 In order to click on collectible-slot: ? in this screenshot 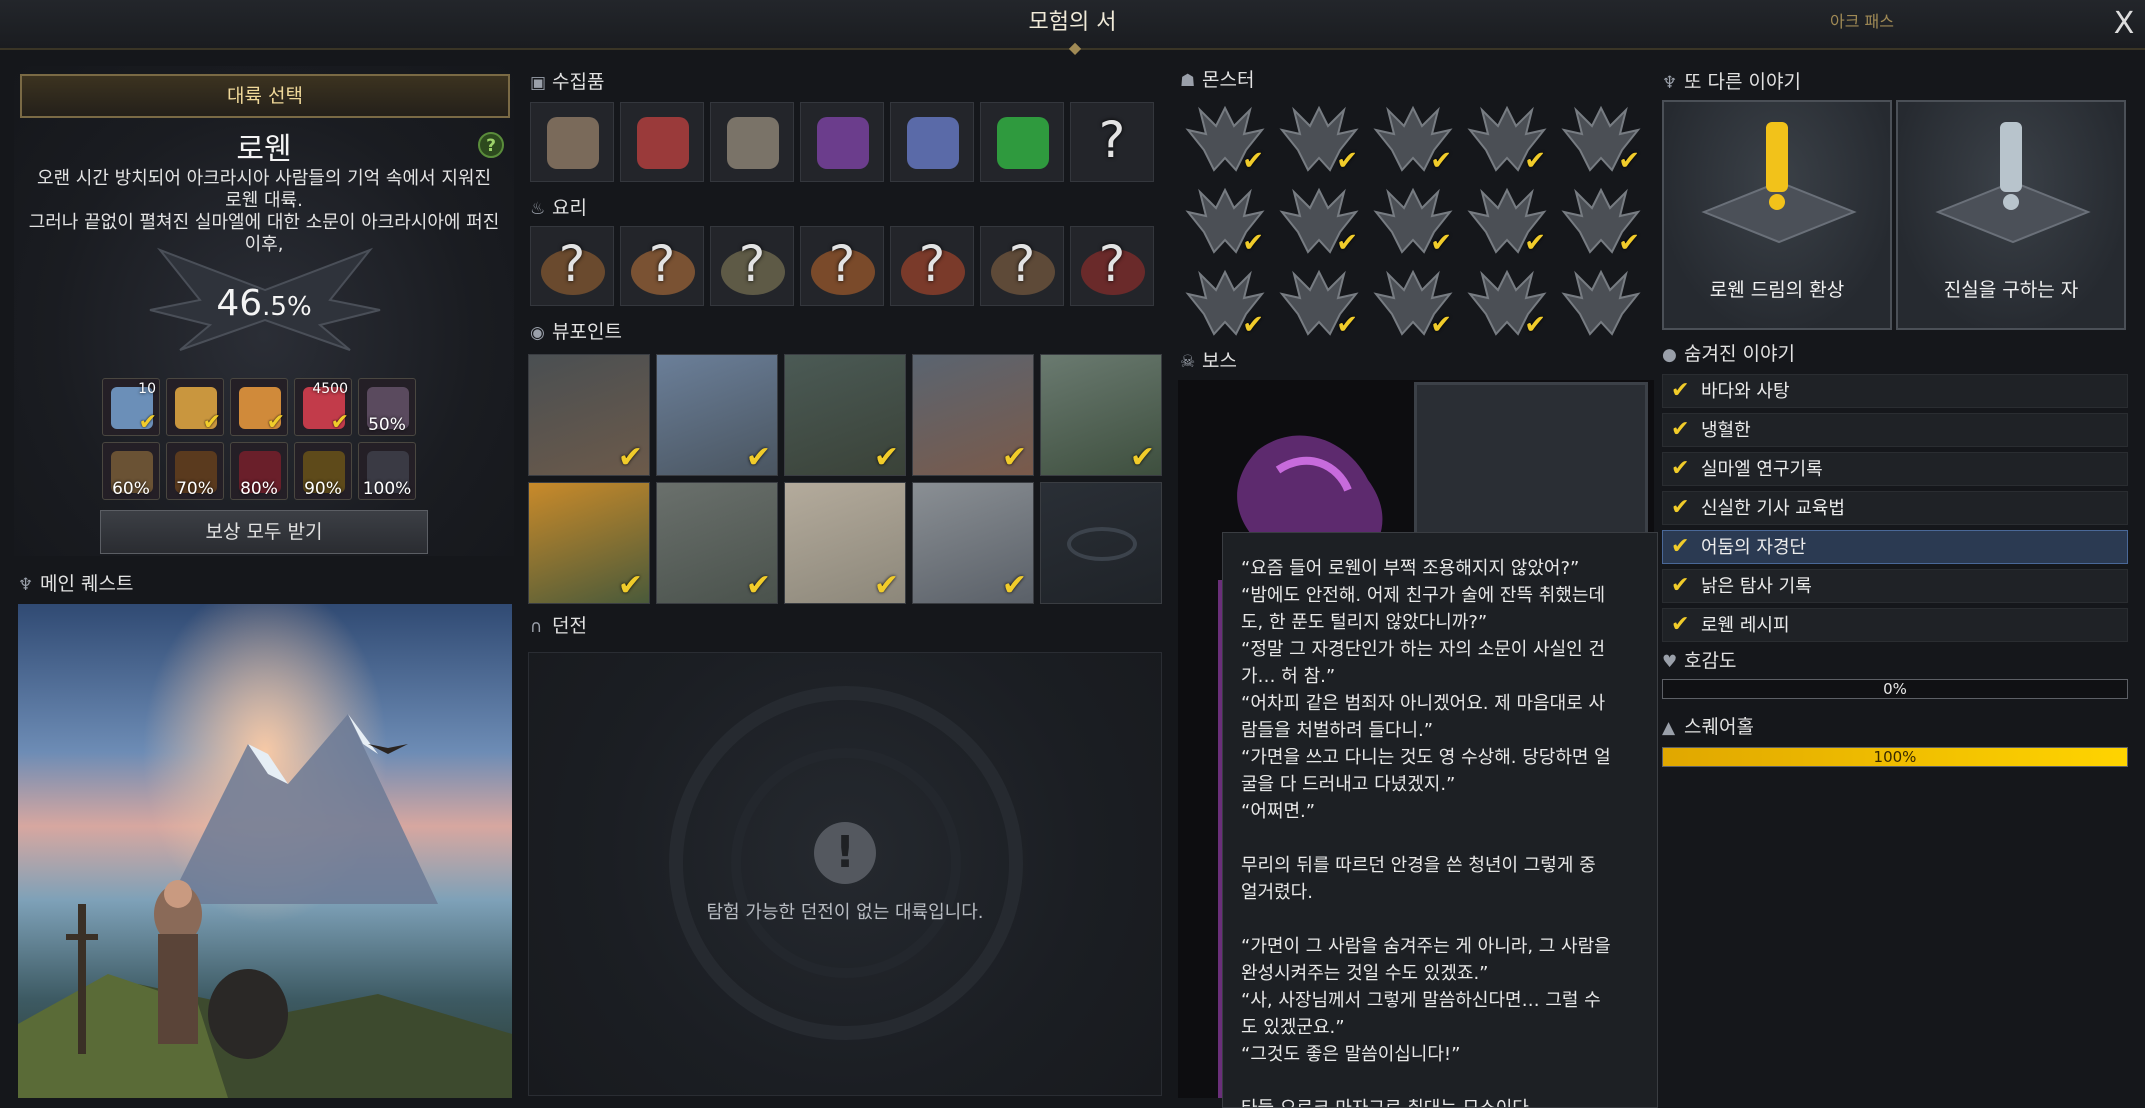, I will do `click(1112, 142)`.